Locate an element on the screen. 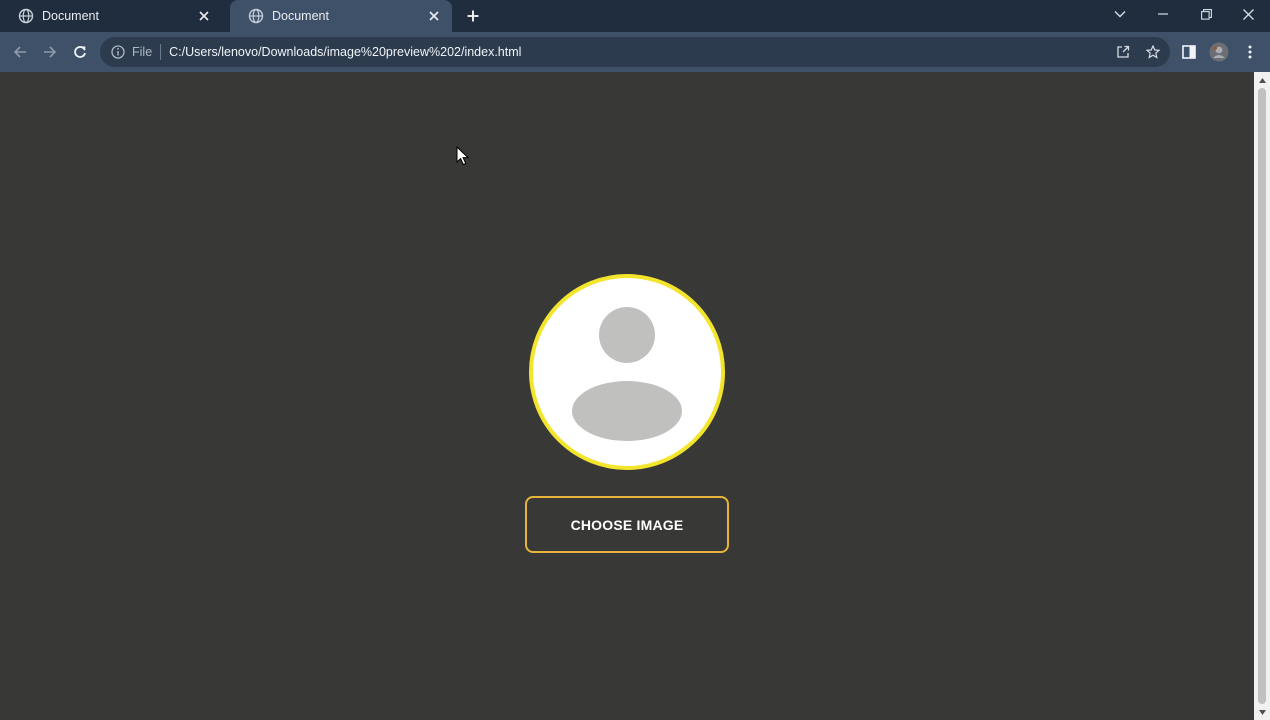 The image size is (1270, 720). choose-image-button: CHOOSE IMAGE is located at coordinates (627, 524).